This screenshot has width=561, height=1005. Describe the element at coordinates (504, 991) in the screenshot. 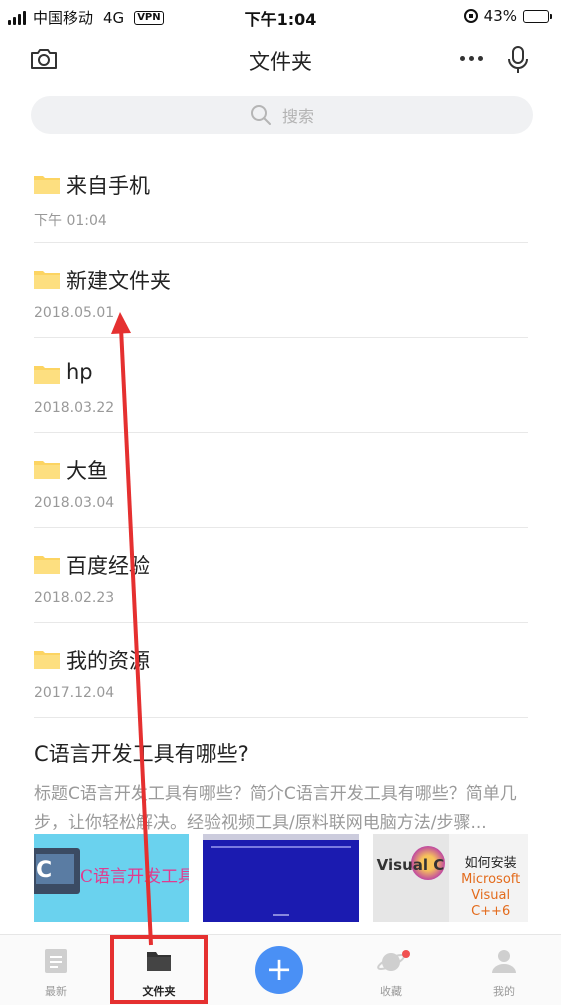

I see `tab-label: 我的` at that location.